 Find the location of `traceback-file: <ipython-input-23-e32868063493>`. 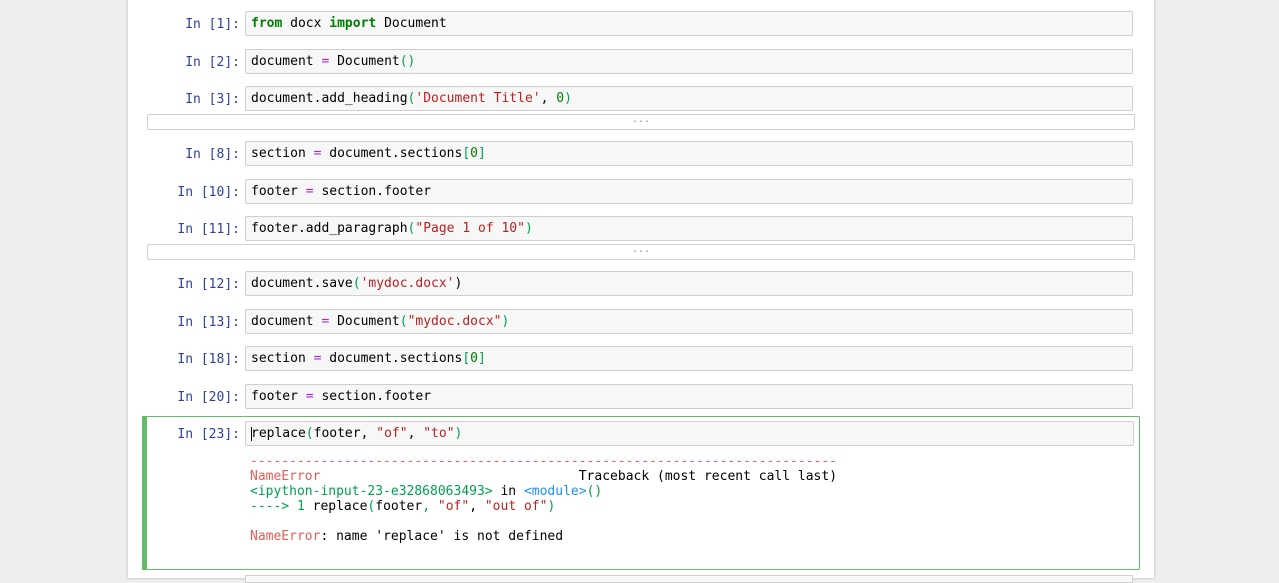

traceback-file: <ipython-input-23-e32868063493> is located at coordinates (371, 491).